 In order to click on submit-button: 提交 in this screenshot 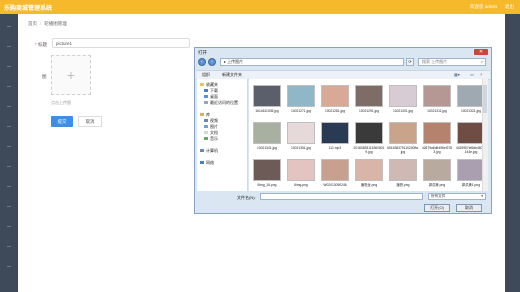, I will do `click(62, 121)`.